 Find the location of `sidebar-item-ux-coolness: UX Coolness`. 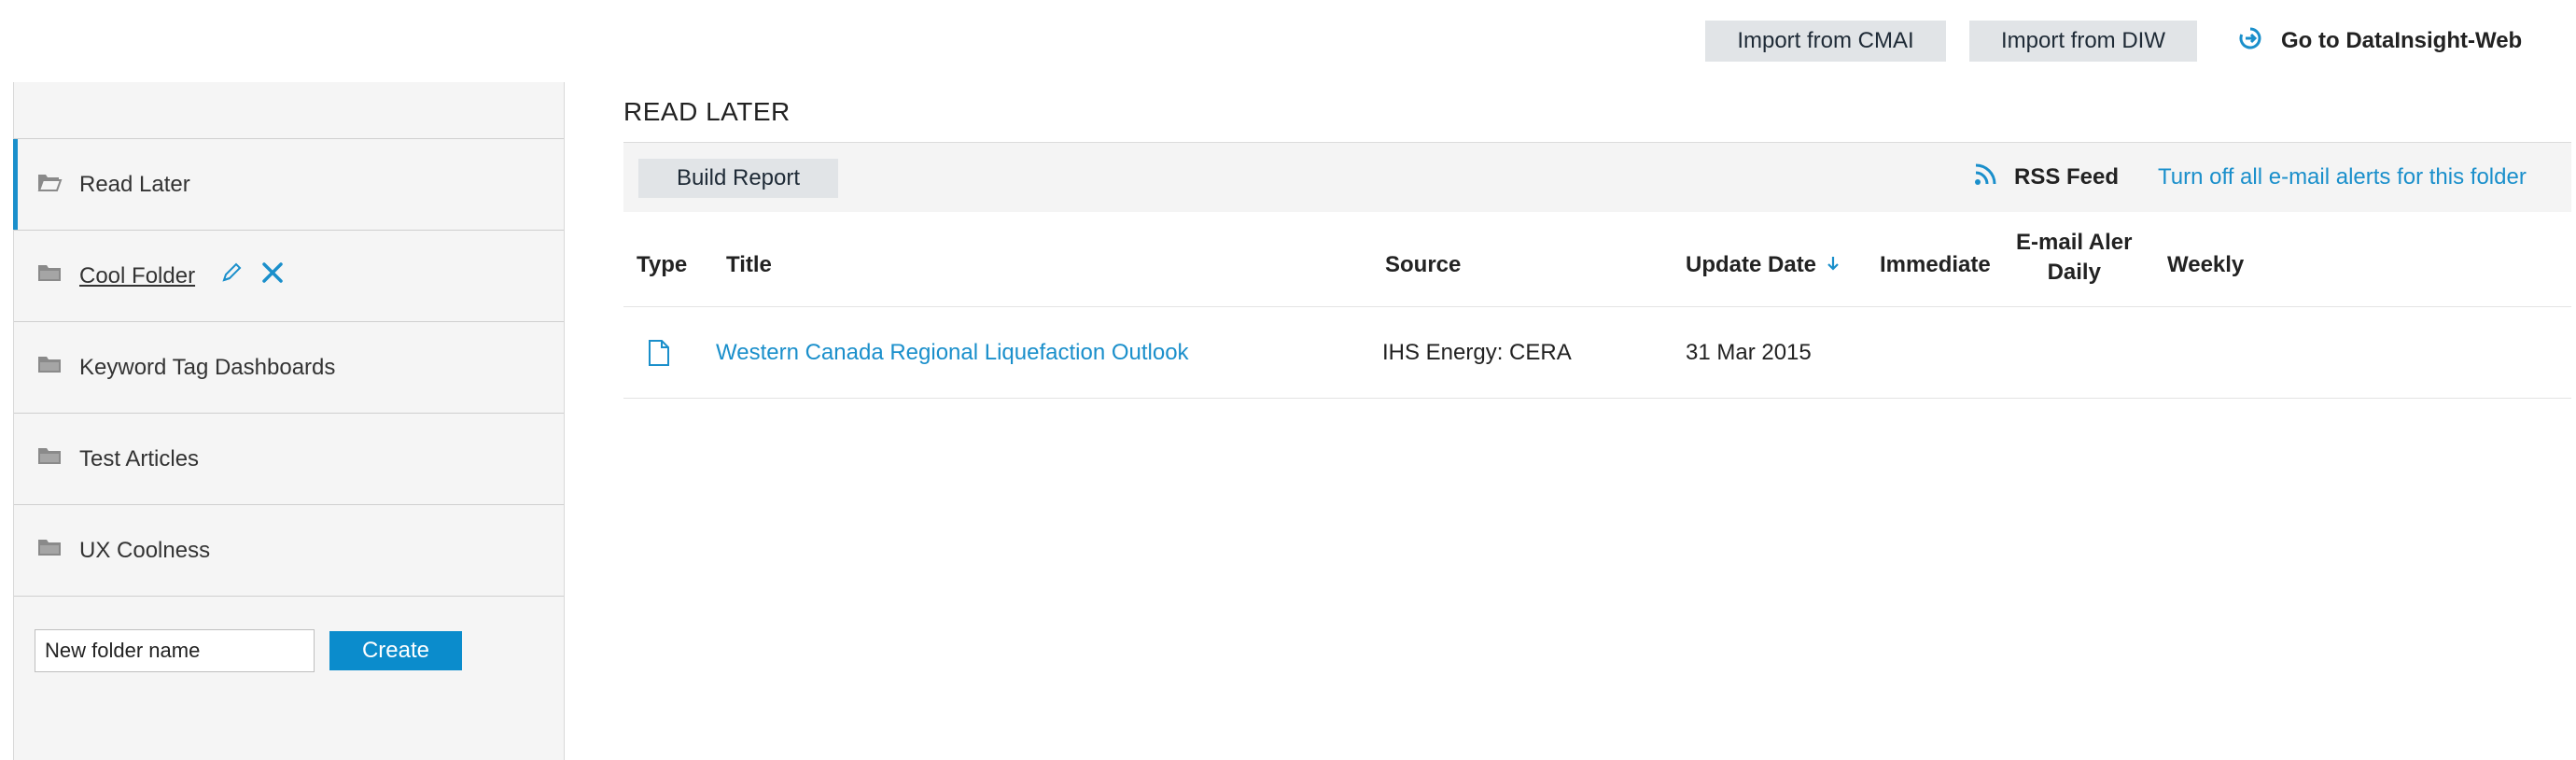

sidebar-item-ux-coolness: UX Coolness is located at coordinates (289, 551).